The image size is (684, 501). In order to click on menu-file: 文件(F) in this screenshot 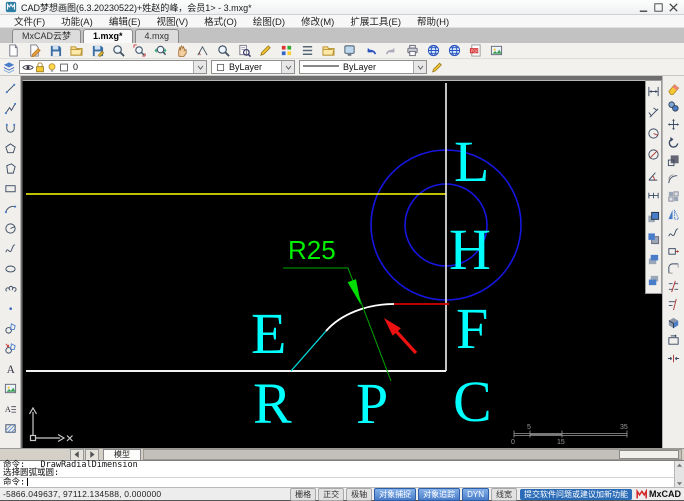, I will do `click(29, 21)`.